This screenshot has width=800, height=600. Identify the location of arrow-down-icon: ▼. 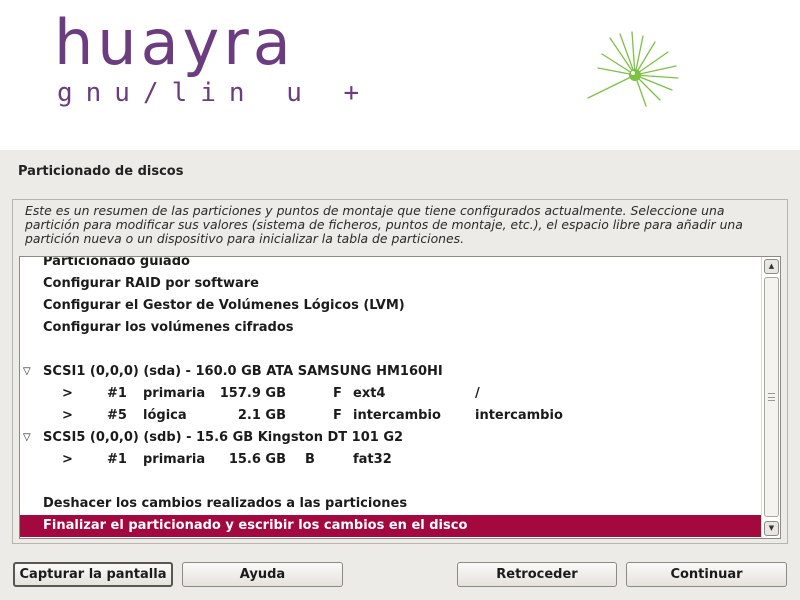
(771, 528).